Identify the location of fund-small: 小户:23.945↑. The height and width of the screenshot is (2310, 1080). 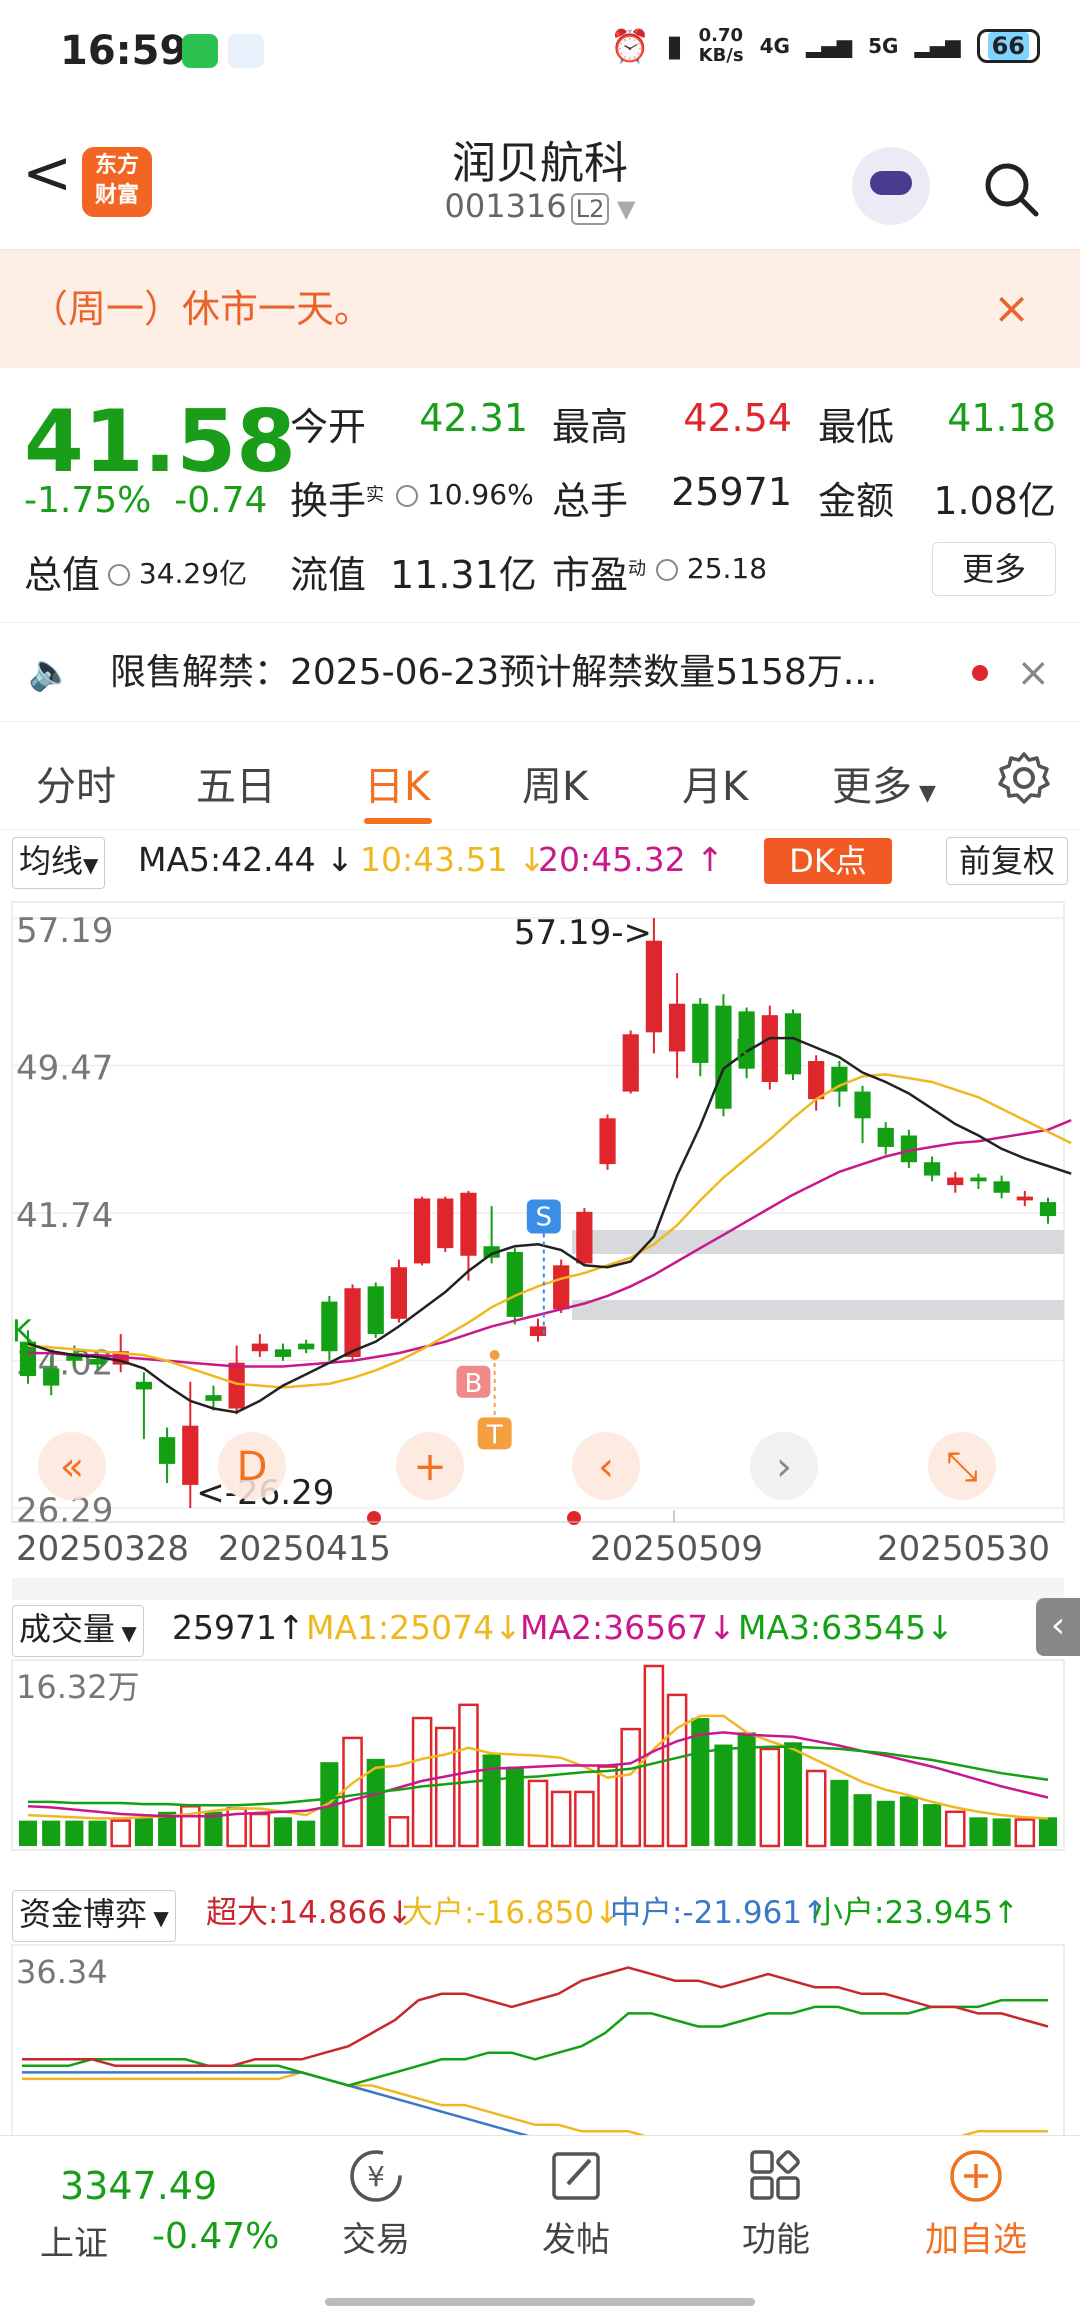
(915, 1913).